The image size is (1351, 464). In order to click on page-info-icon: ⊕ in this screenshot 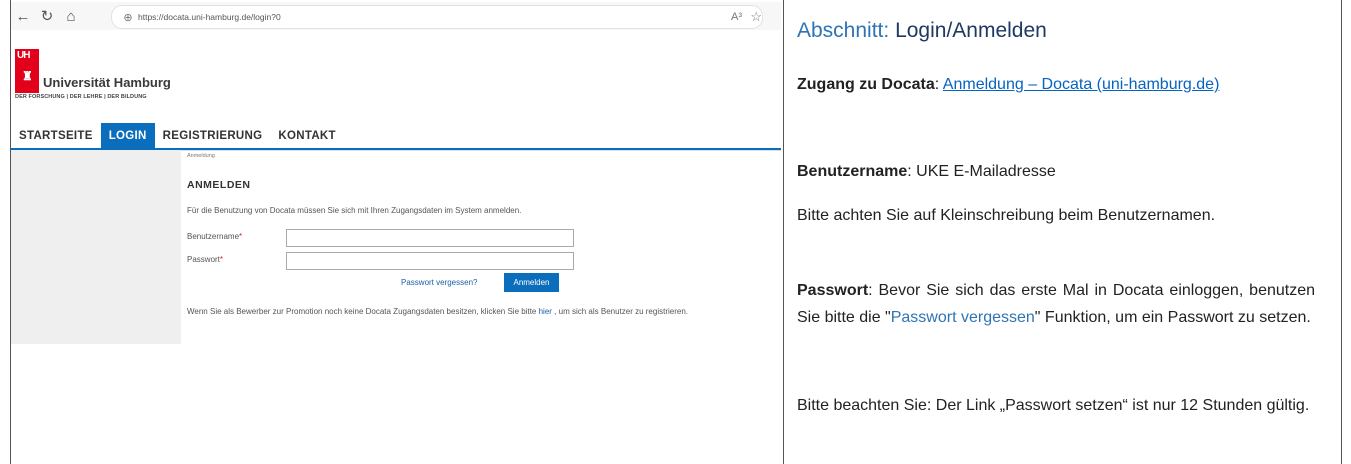, I will do `click(128, 17)`.